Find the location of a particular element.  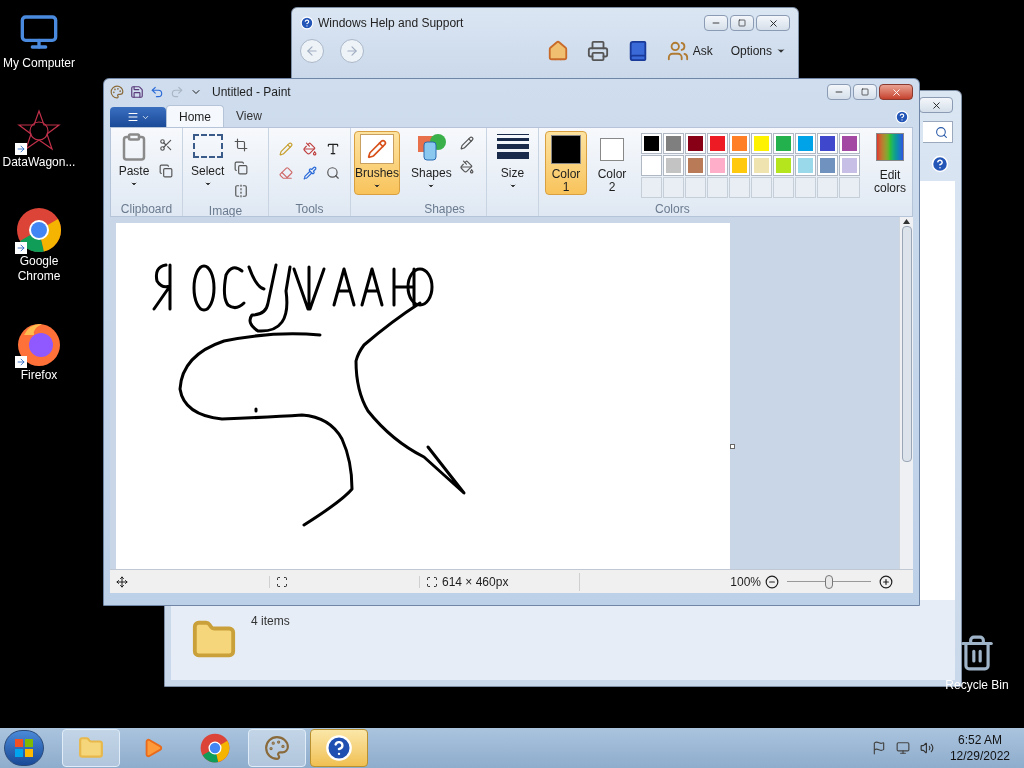

zoom-out-icon is located at coordinates (772, 581).